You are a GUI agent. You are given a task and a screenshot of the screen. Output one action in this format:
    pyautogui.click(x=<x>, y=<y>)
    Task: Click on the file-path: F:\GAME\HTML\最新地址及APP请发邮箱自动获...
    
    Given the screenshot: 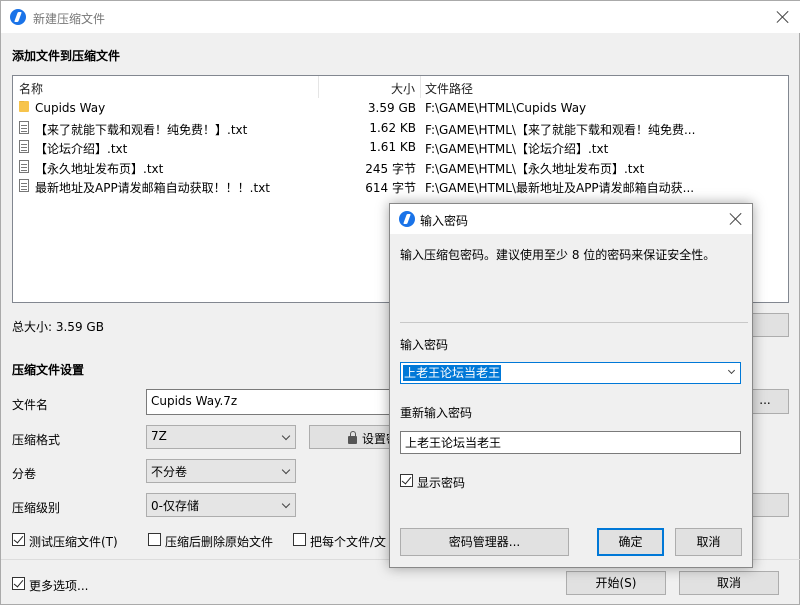 What is the action you would take?
    pyautogui.click(x=560, y=188)
    